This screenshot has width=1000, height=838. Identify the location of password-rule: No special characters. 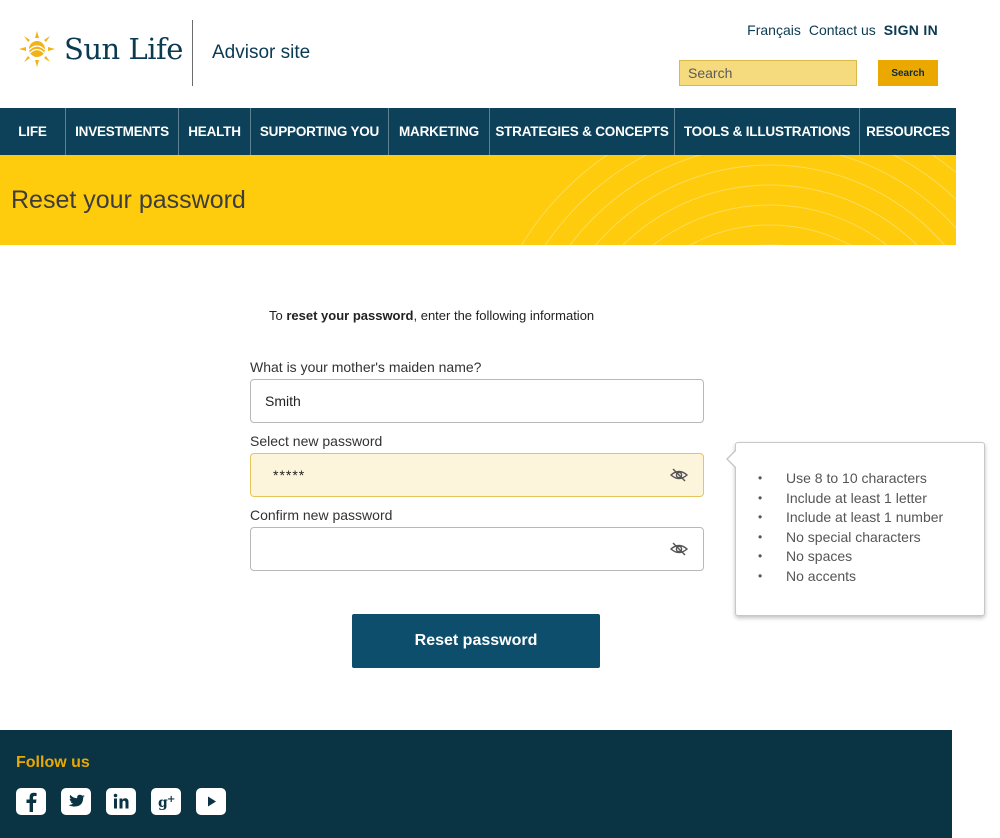
(871, 538).